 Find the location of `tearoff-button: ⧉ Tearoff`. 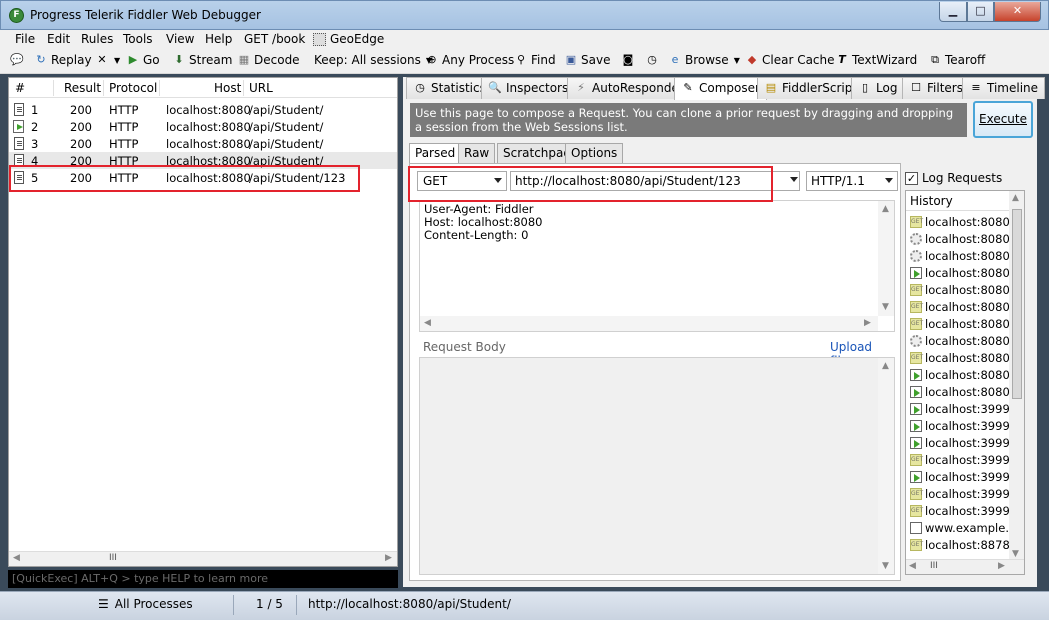

tearoff-button: ⧉ Tearoff is located at coordinates (956, 60).